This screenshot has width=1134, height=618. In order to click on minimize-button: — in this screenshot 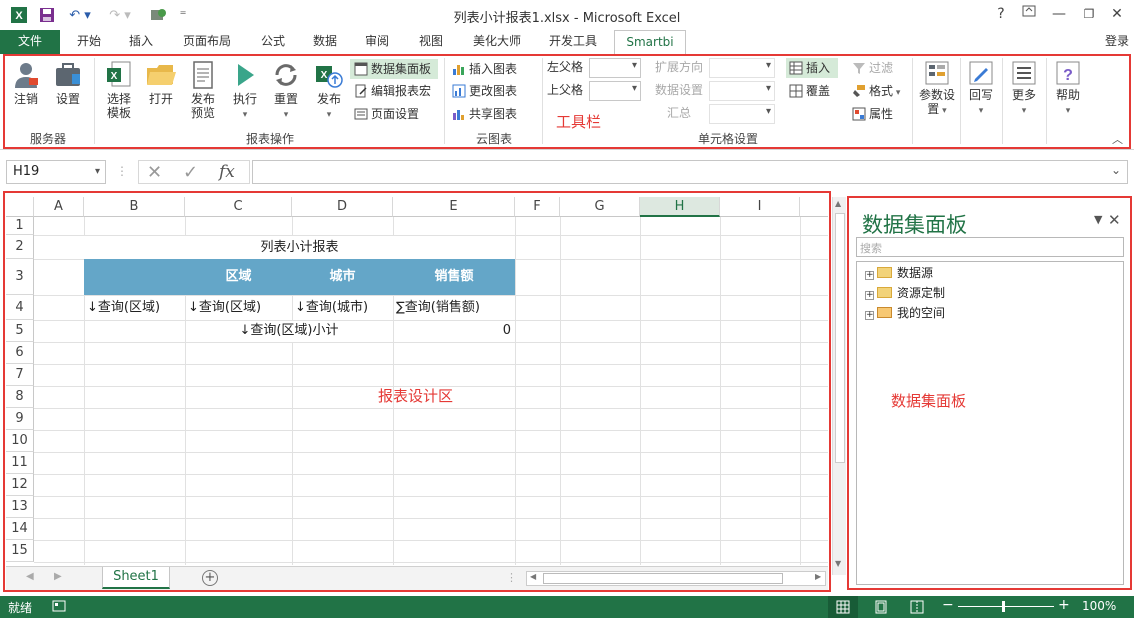, I will do `click(1059, 14)`.